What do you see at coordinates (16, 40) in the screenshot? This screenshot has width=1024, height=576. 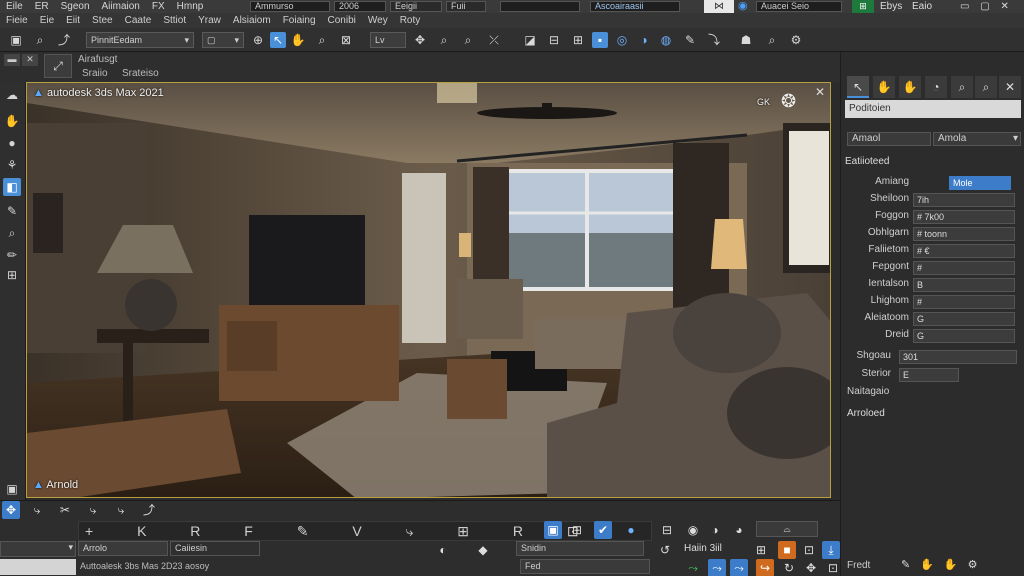 I see `undo-icon: ▣` at bounding box center [16, 40].